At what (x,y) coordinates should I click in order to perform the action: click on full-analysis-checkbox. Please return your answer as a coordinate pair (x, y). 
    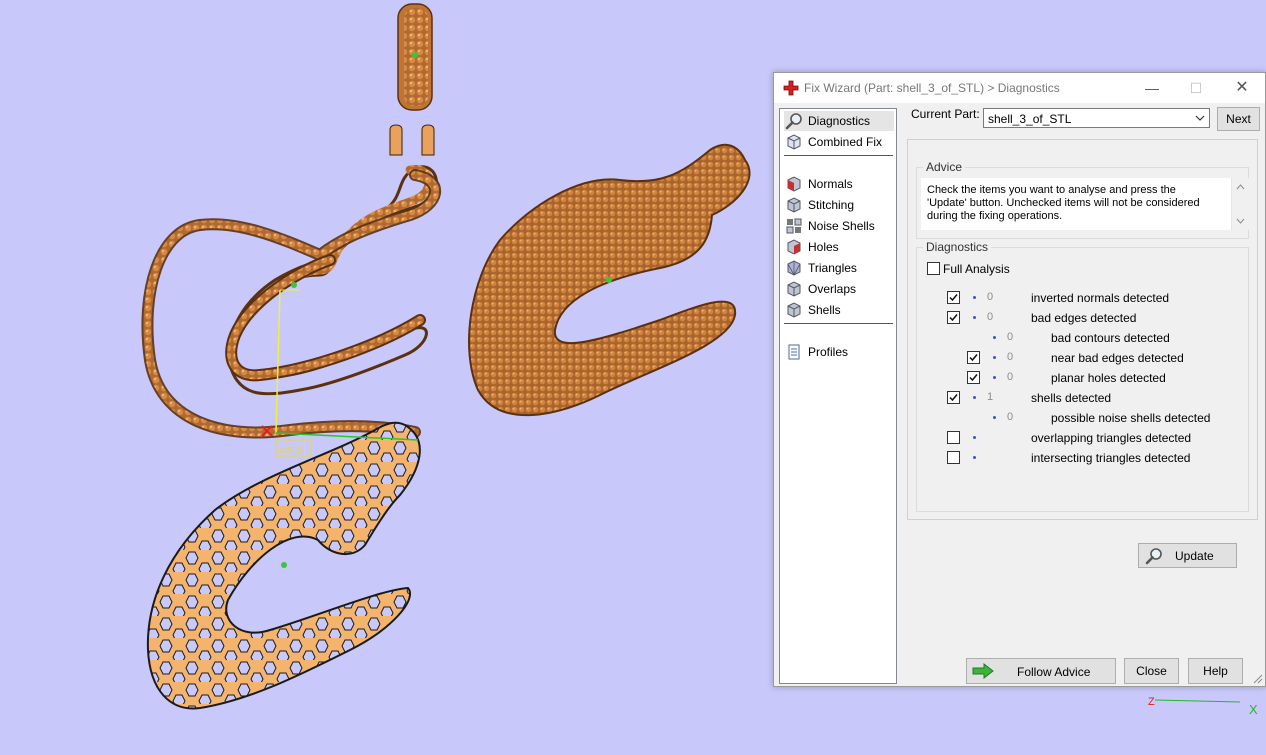
    Looking at the image, I should click on (933, 268).